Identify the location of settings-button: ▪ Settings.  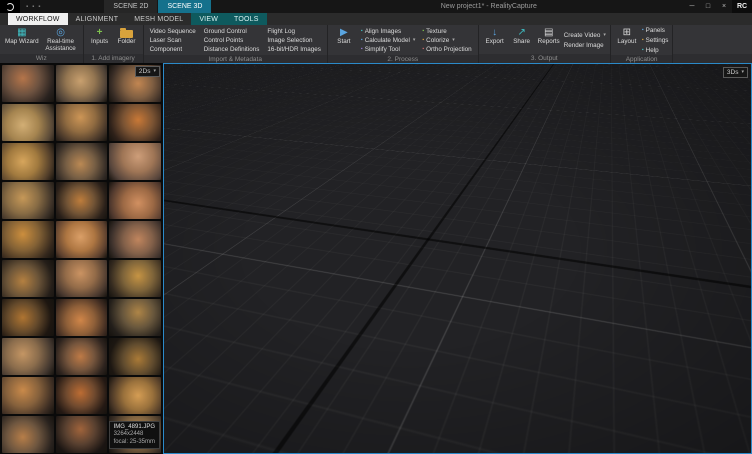
(655, 40).